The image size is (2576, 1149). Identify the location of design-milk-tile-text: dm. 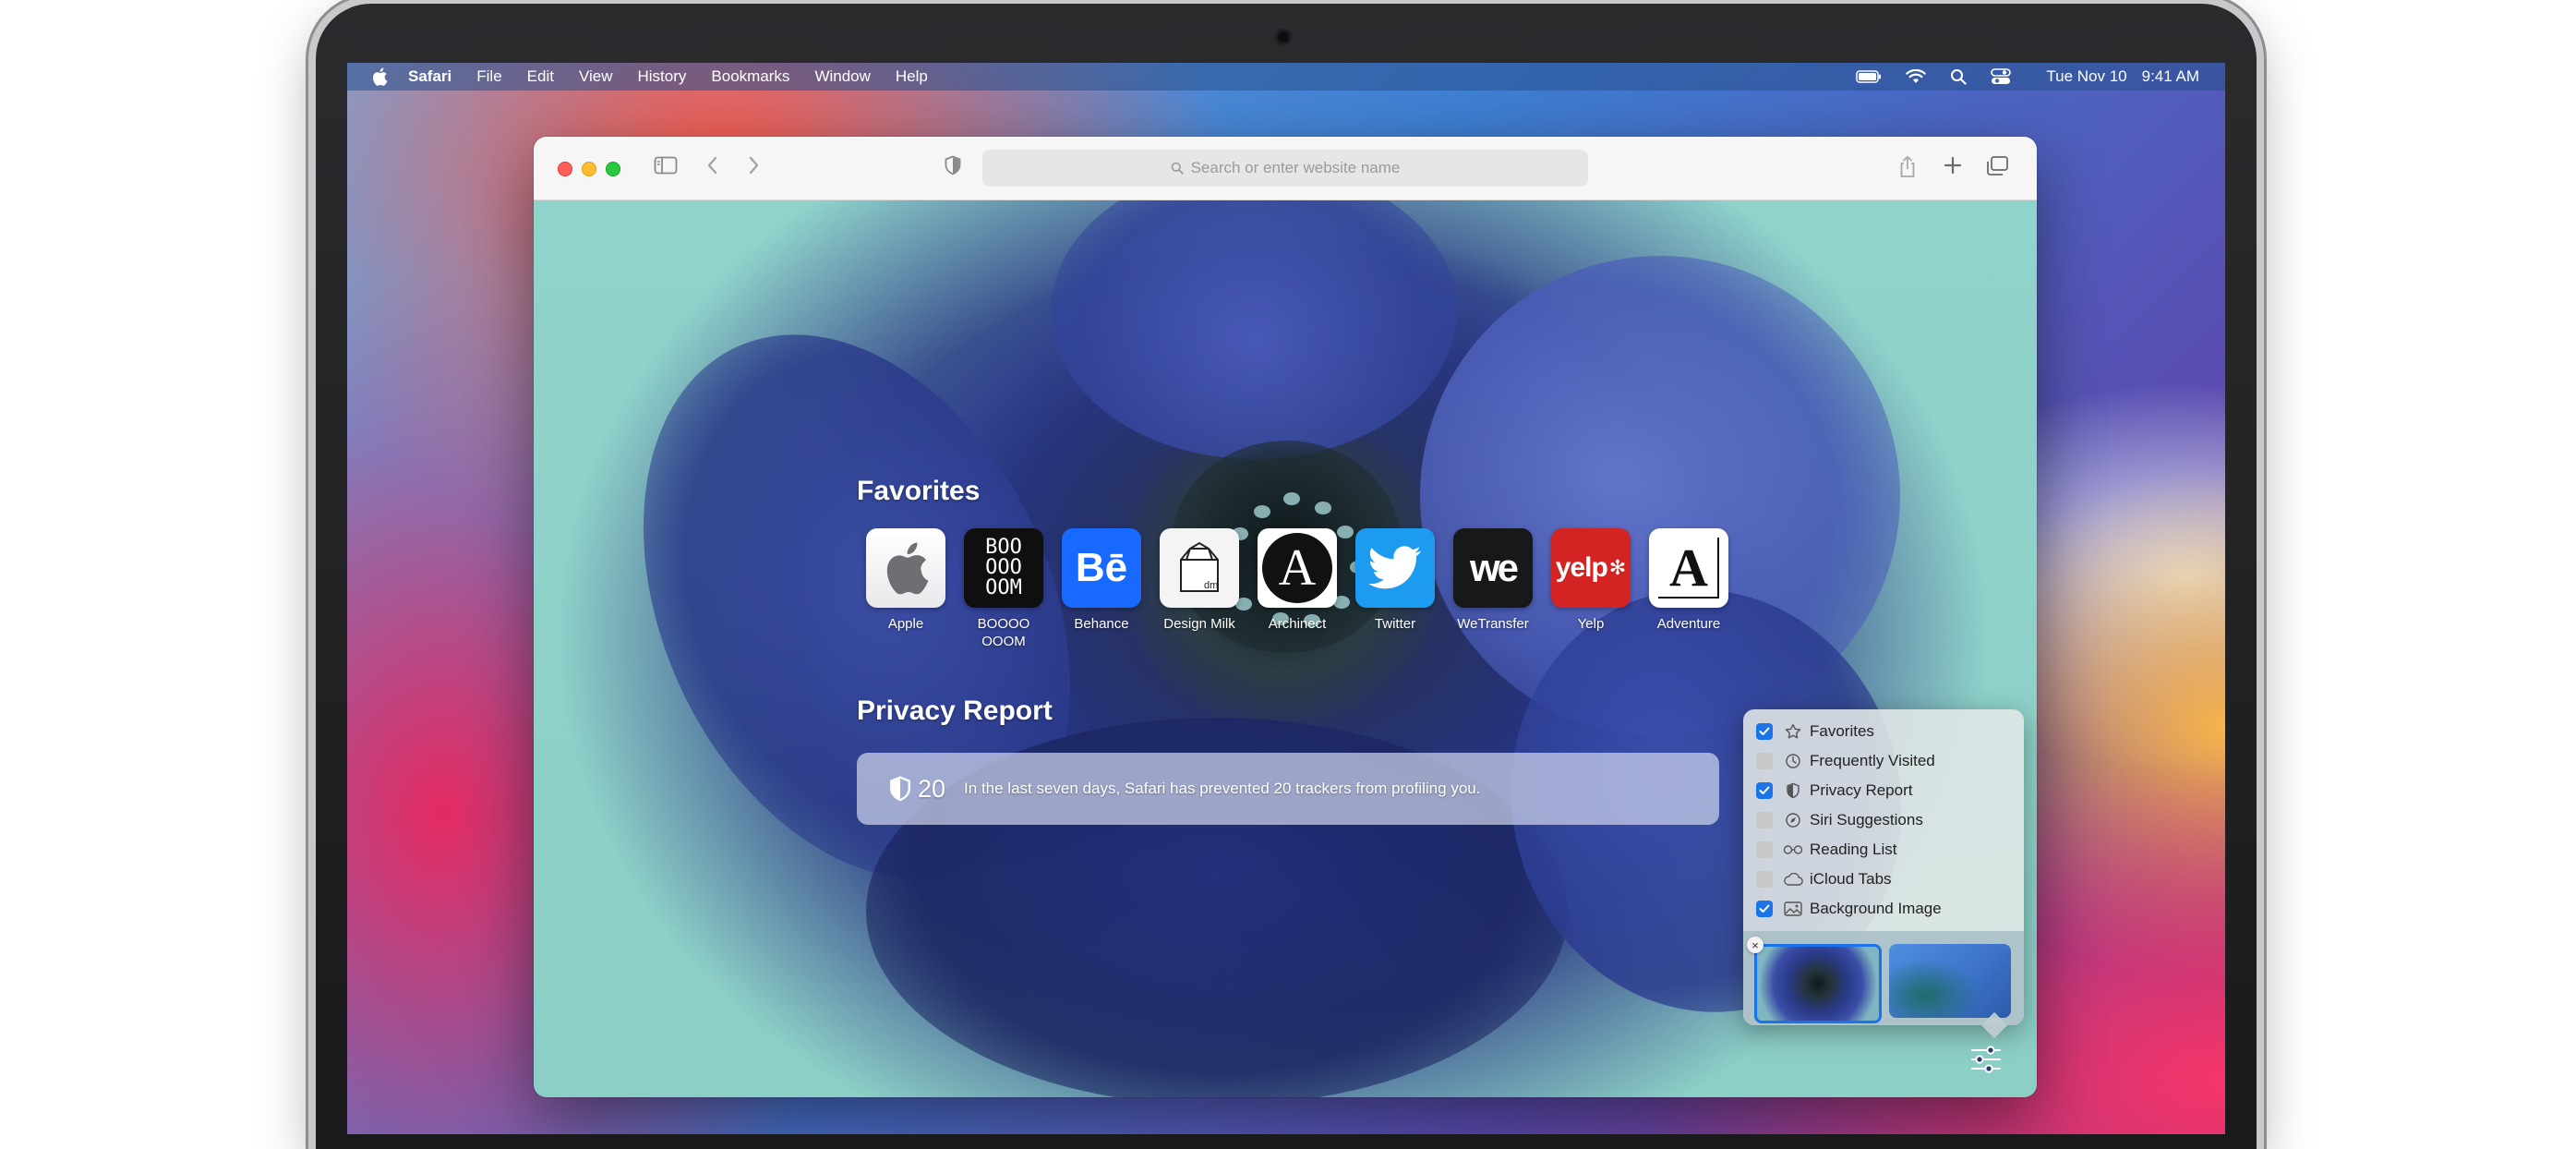
(1211, 585).